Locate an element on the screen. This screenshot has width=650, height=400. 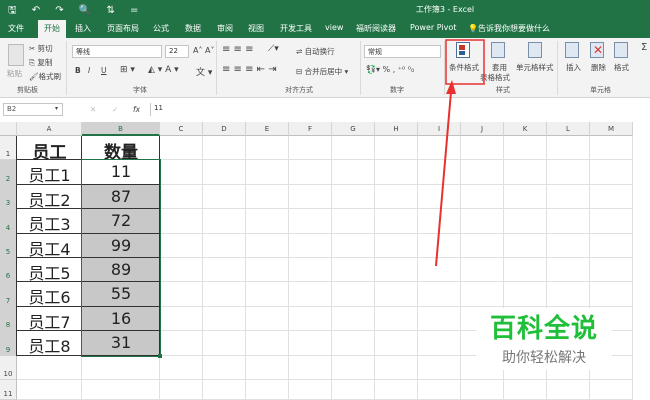
watermark: 百科全说 助你轻松解决 is located at coordinates (544, 339).